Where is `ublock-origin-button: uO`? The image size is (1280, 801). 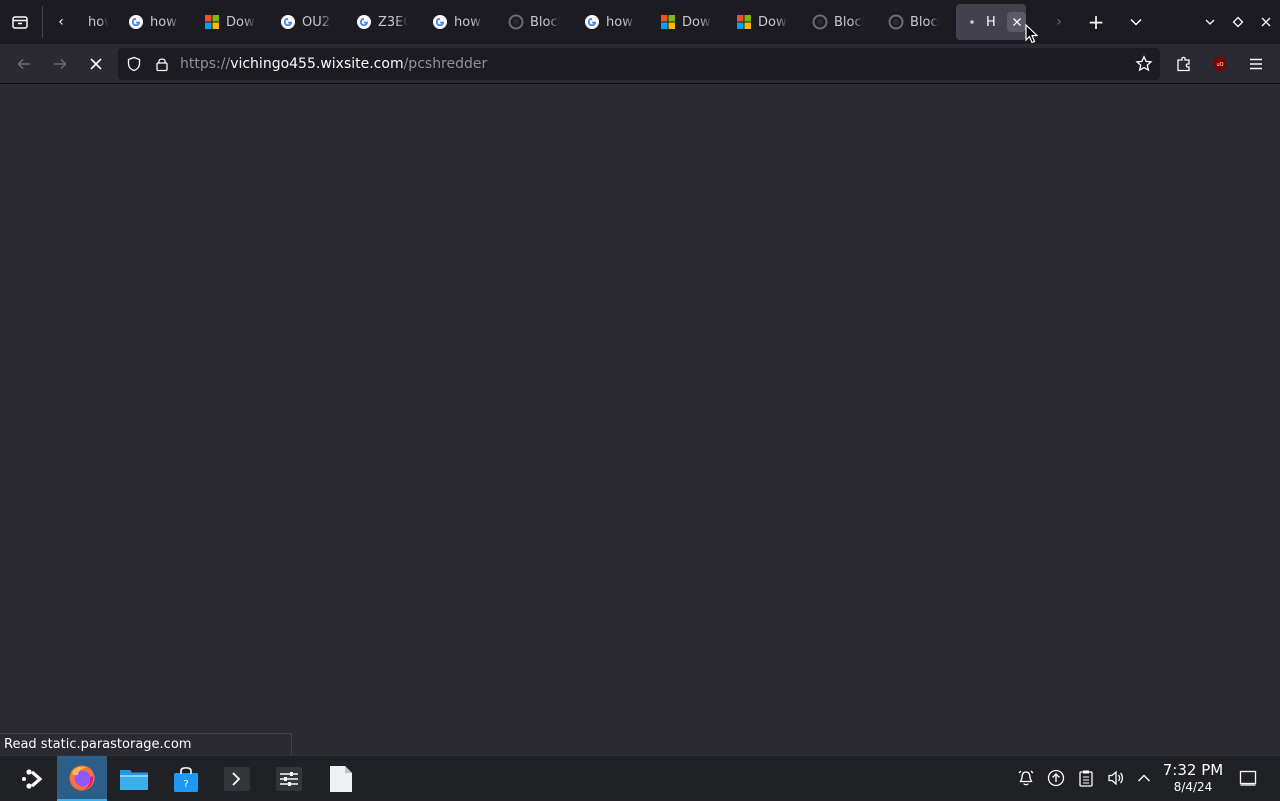
ublock-origin-button: uO is located at coordinates (1220, 64).